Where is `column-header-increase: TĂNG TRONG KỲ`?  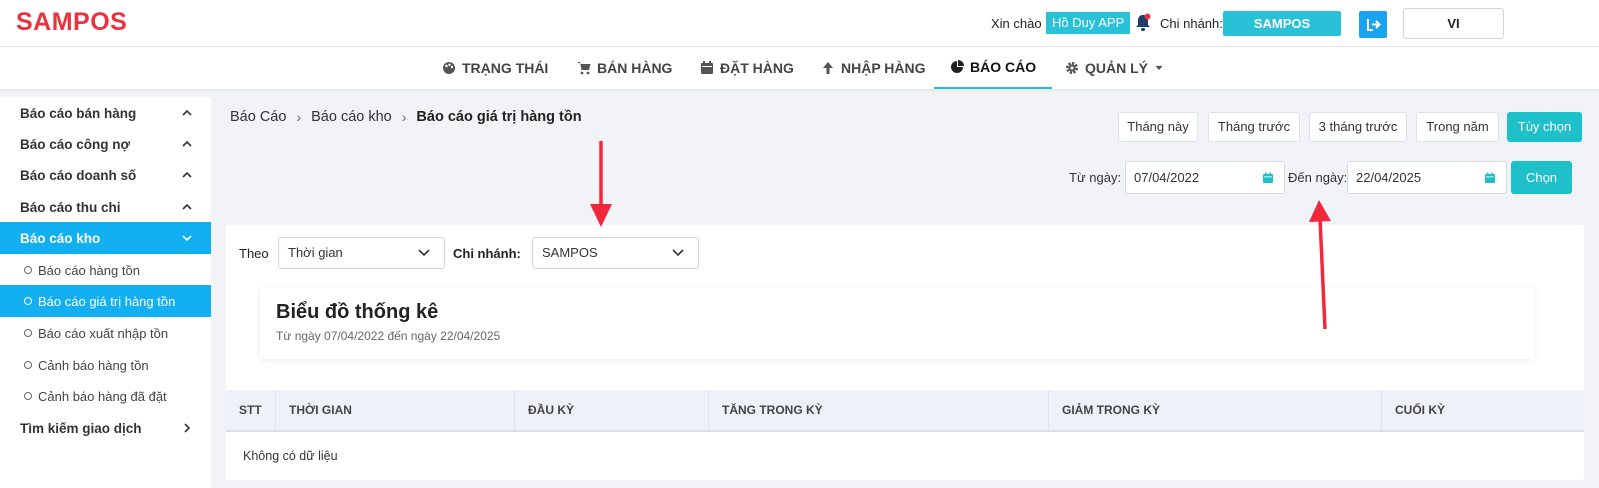
column-header-increase: TĂNG TRONG KỲ is located at coordinates (879, 410).